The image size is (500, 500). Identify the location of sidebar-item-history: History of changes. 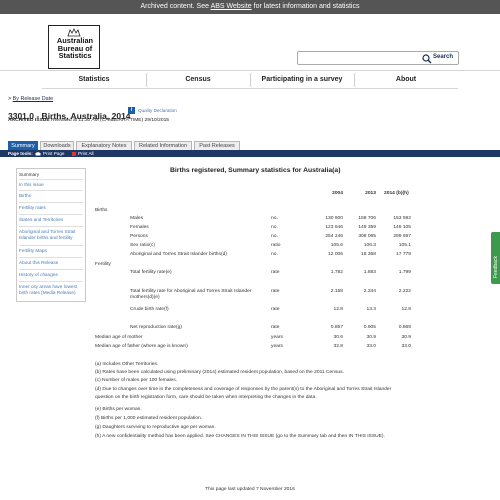
(51, 275).